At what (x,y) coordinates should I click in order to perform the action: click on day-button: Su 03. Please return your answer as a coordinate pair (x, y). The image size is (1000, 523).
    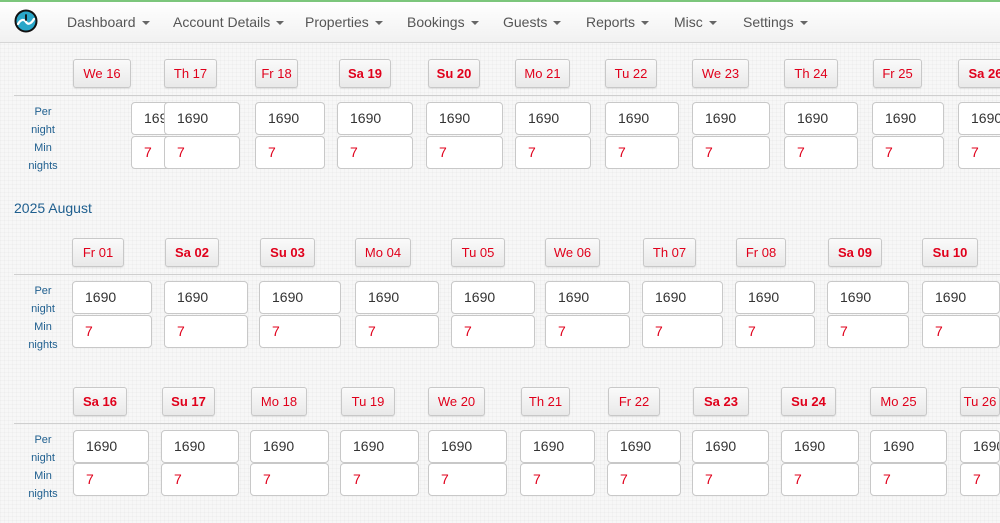
    Looking at the image, I should click on (287, 252).